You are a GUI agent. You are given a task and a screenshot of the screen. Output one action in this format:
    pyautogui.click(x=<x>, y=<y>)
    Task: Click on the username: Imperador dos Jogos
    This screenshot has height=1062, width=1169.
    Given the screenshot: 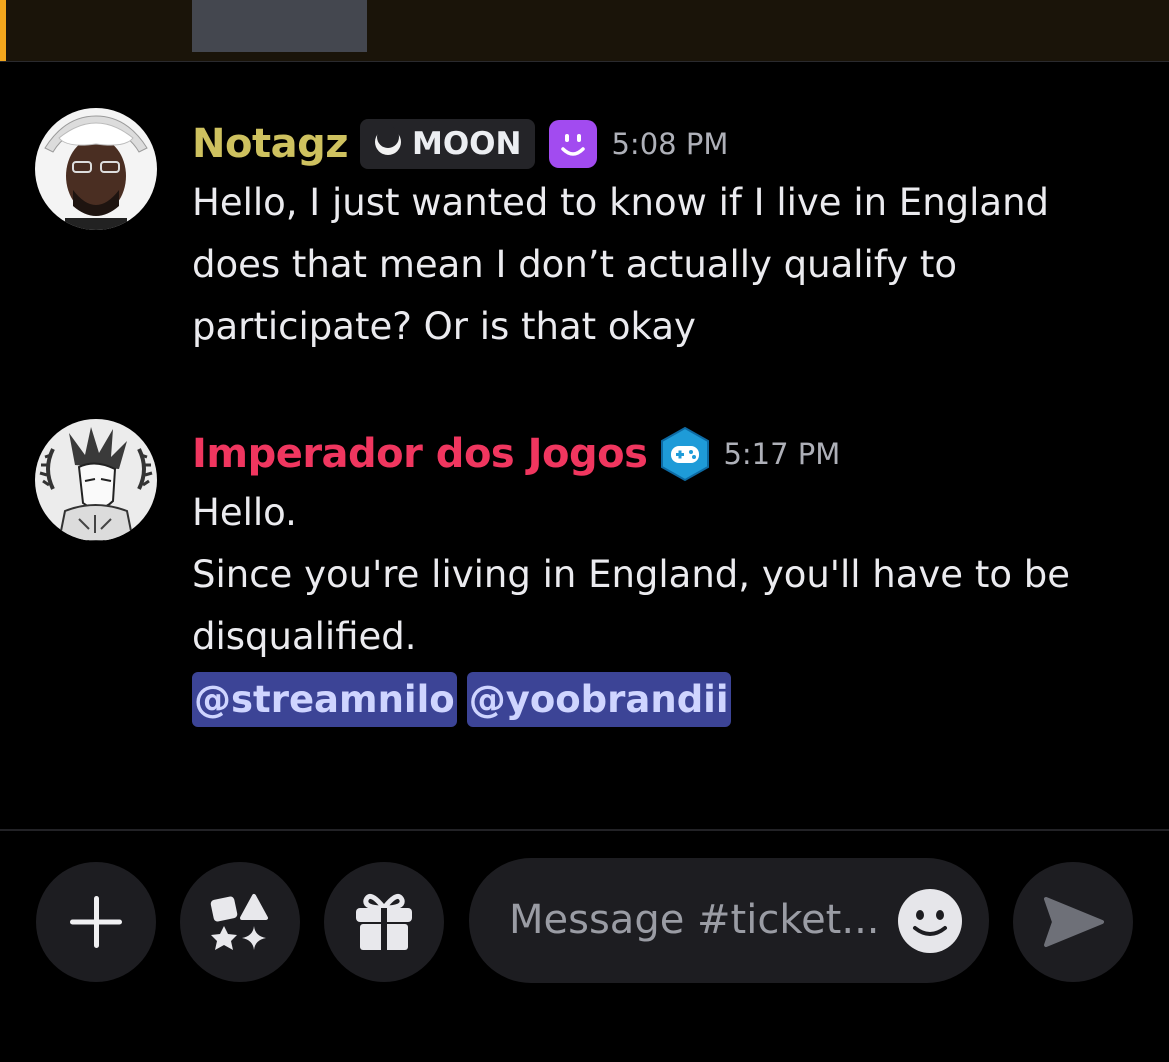 What is the action you would take?
    pyautogui.click(x=420, y=454)
    